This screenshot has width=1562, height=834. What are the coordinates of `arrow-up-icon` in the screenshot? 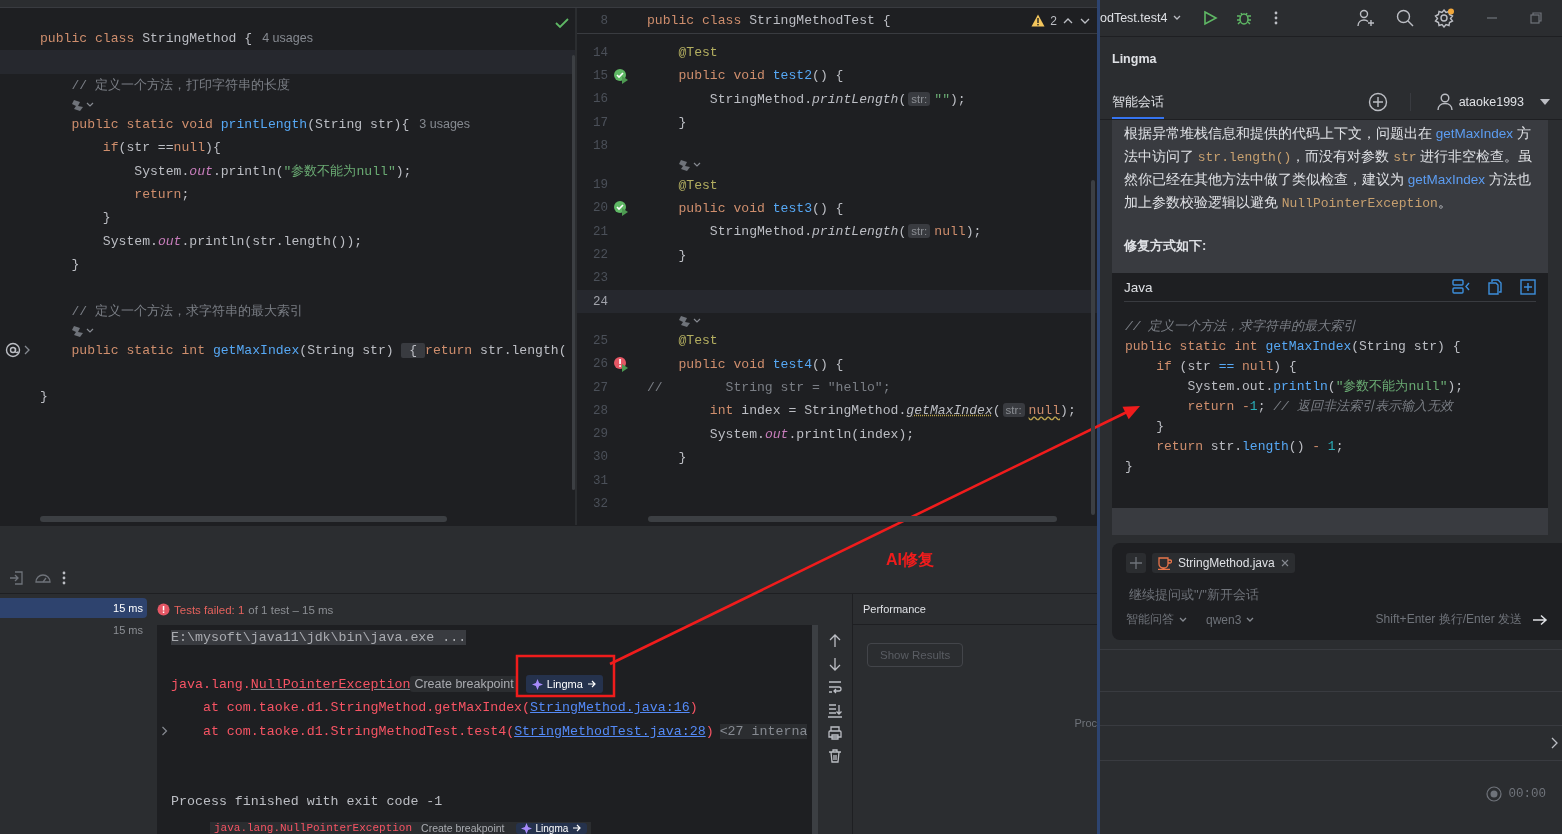 It's located at (835, 641).